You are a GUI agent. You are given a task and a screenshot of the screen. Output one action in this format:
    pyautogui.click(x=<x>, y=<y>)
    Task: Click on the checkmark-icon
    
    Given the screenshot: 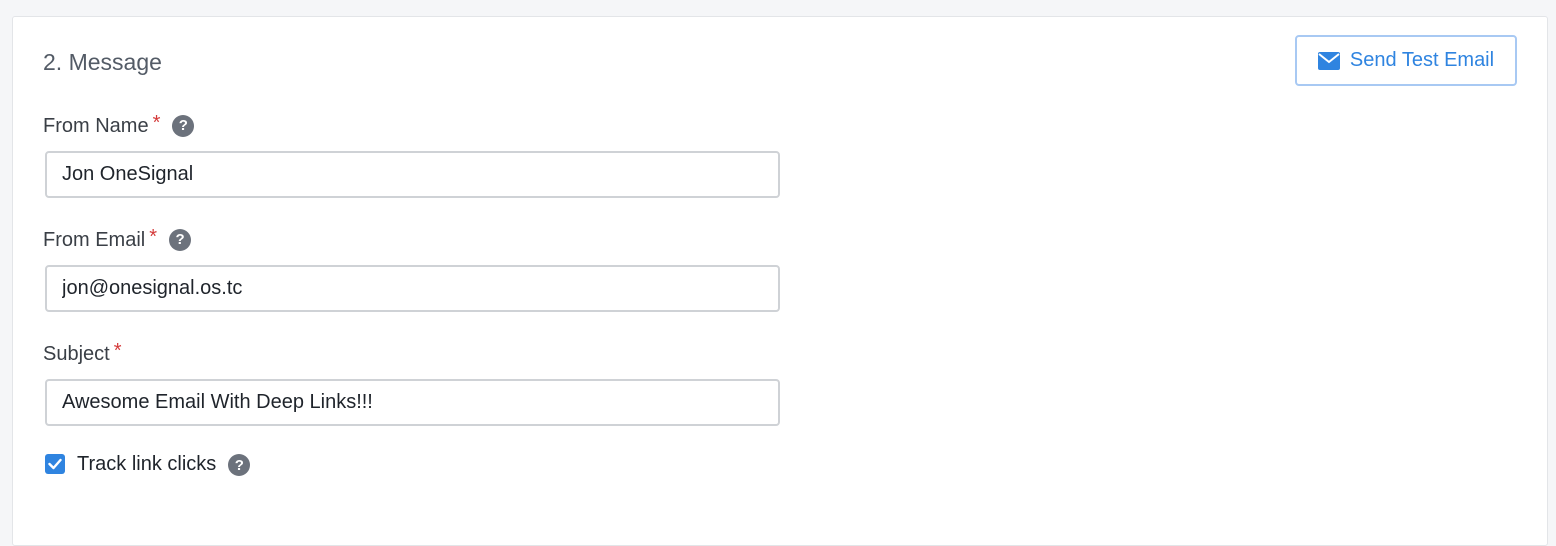 What is the action you would take?
    pyautogui.click(x=55, y=464)
    